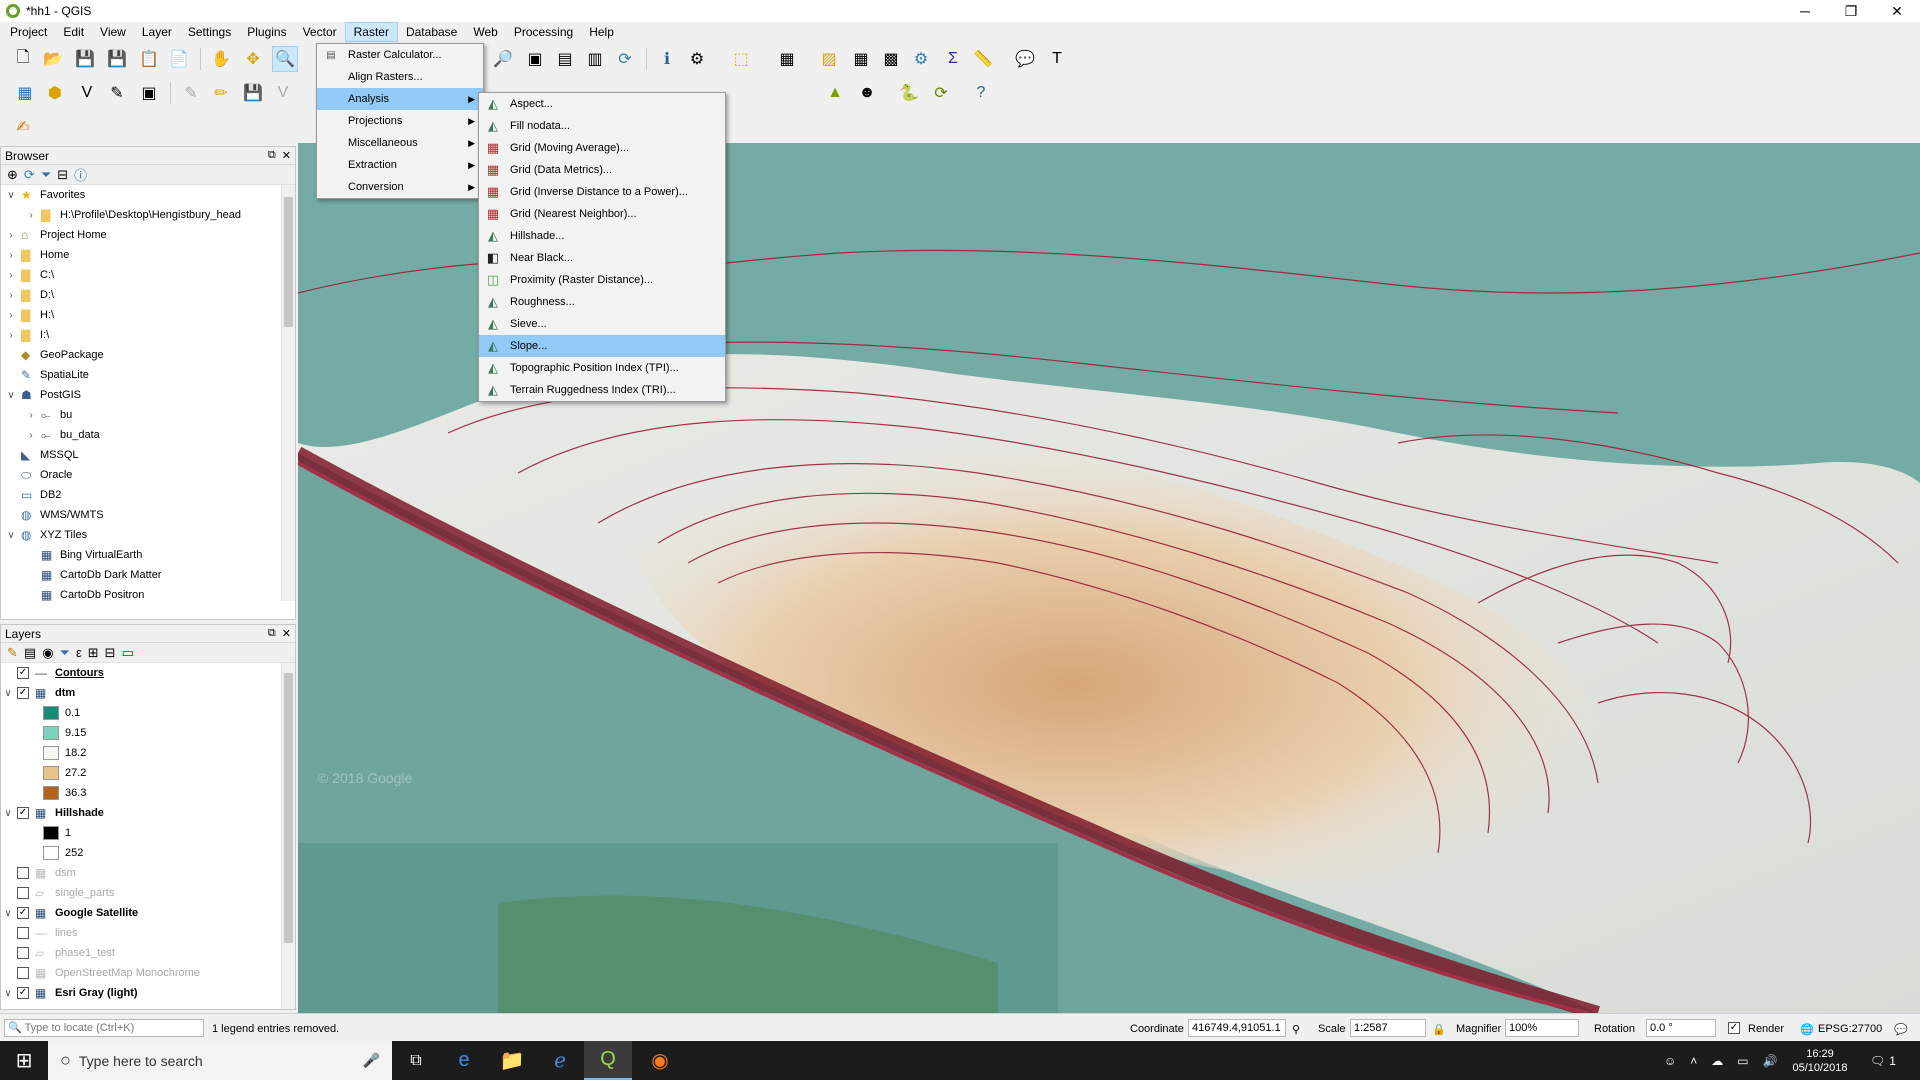 The height and width of the screenshot is (1080, 1920). I want to click on pan-icon: ✋, so click(221, 59).